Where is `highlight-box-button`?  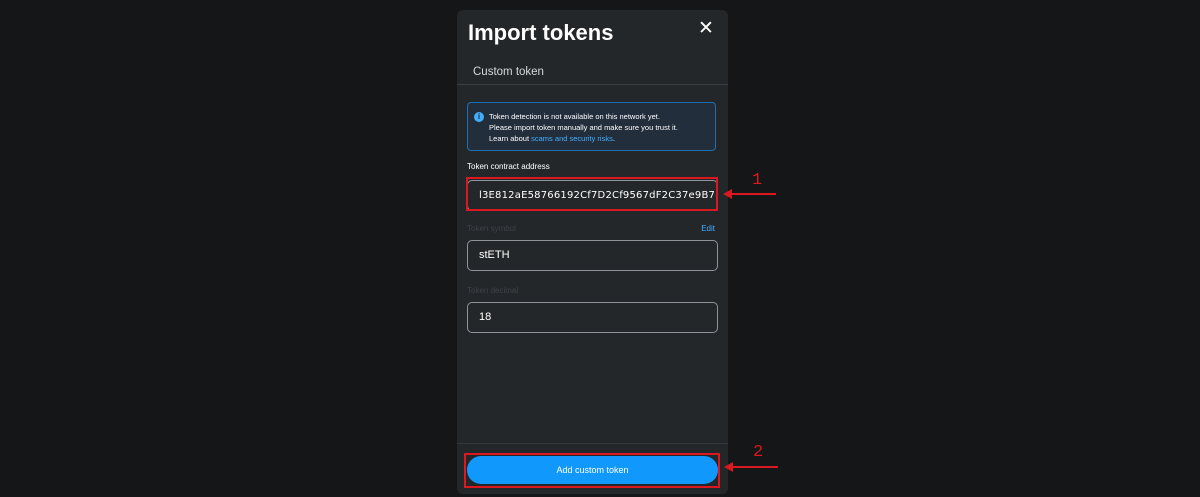 highlight-box-button is located at coordinates (592, 470).